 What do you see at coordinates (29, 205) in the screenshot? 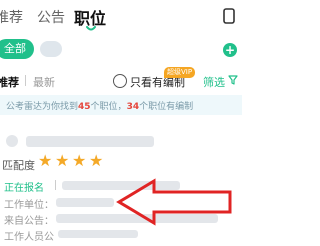
I see `work-unit-label: 工作单位：` at bounding box center [29, 205].